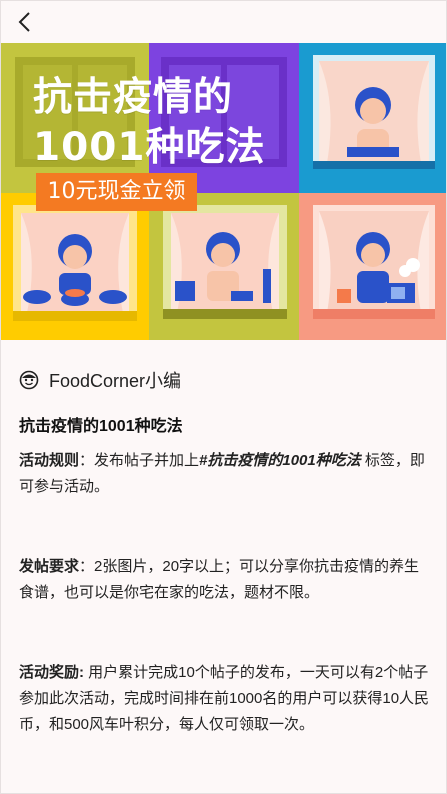 This screenshot has height=794, width=447. Describe the element at coordinates (29, 380) in the screenshot. I see `smiley-face-icon` at that location.